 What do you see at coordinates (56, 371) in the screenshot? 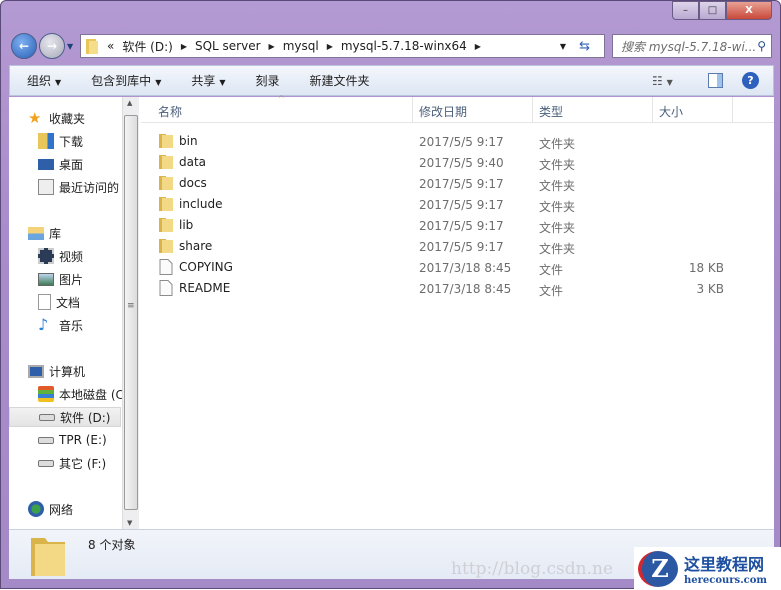
I see `nav-computer: 计算机` at bounding box center [56, 371].